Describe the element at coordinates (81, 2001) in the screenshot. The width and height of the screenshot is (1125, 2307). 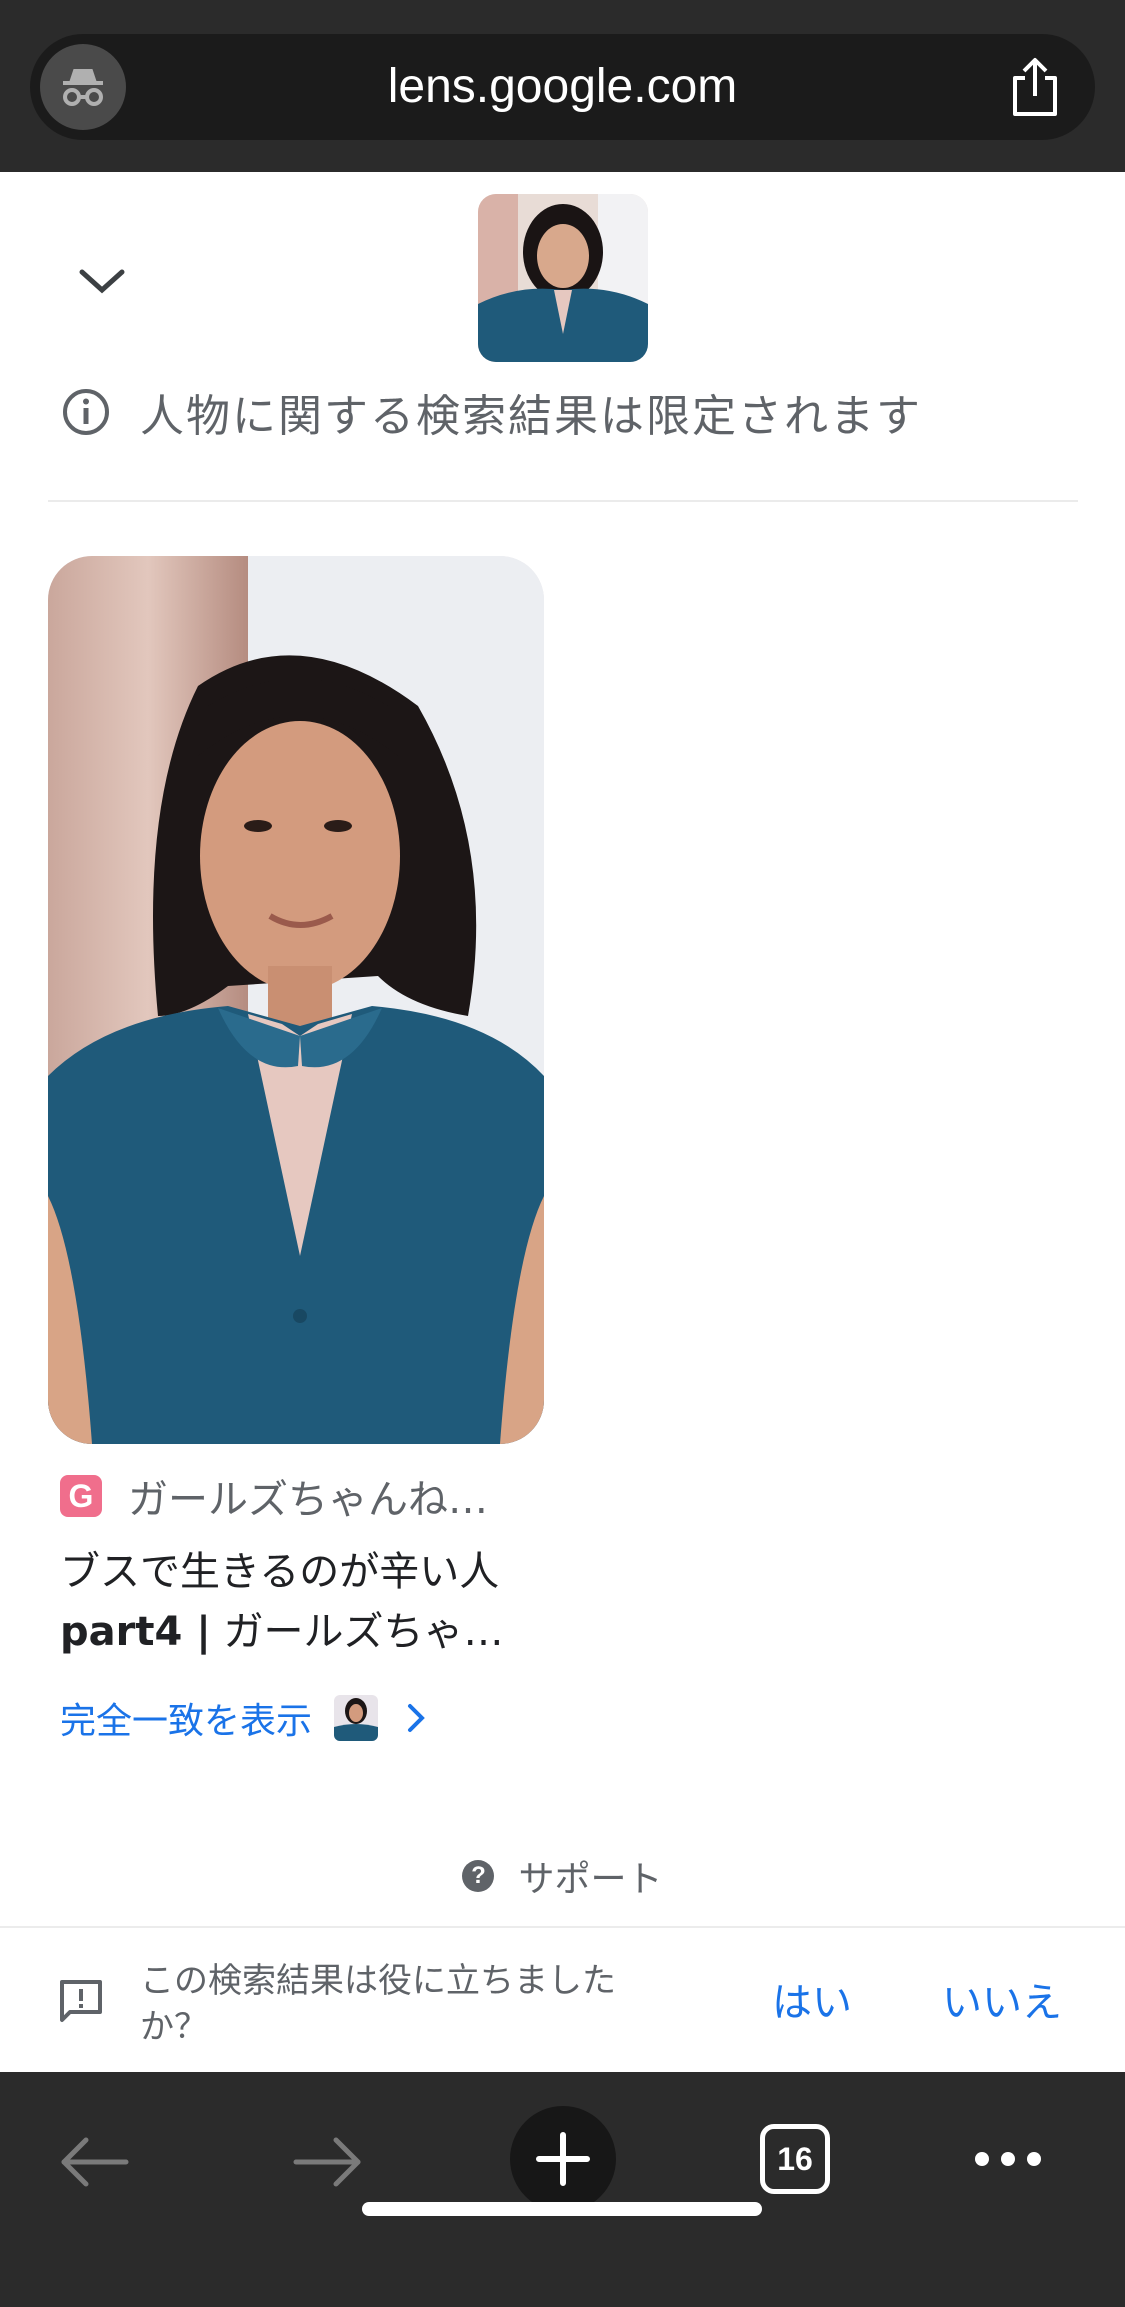
I see `feedback-icon` at that location.